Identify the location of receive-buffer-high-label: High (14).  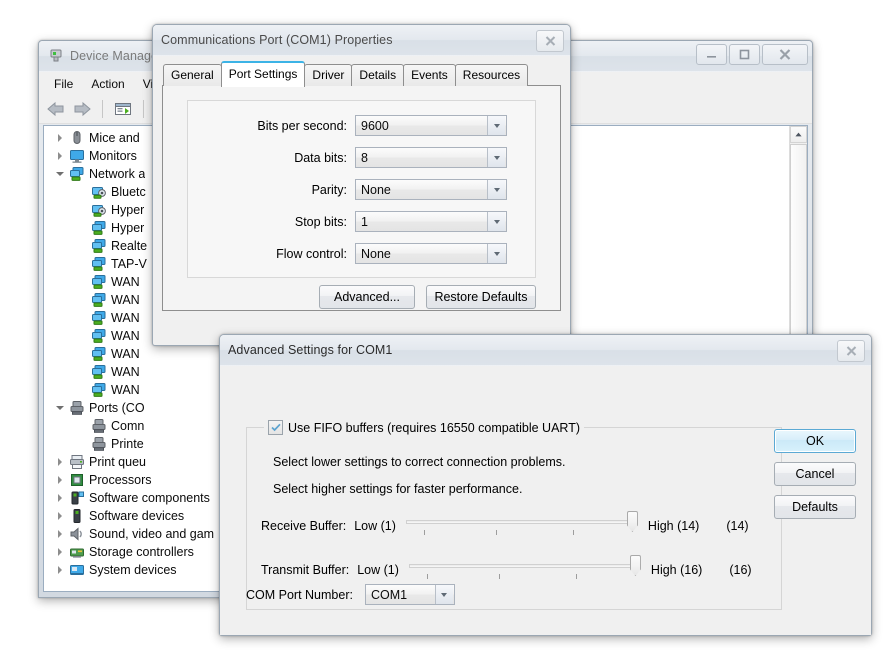
(673, 526).